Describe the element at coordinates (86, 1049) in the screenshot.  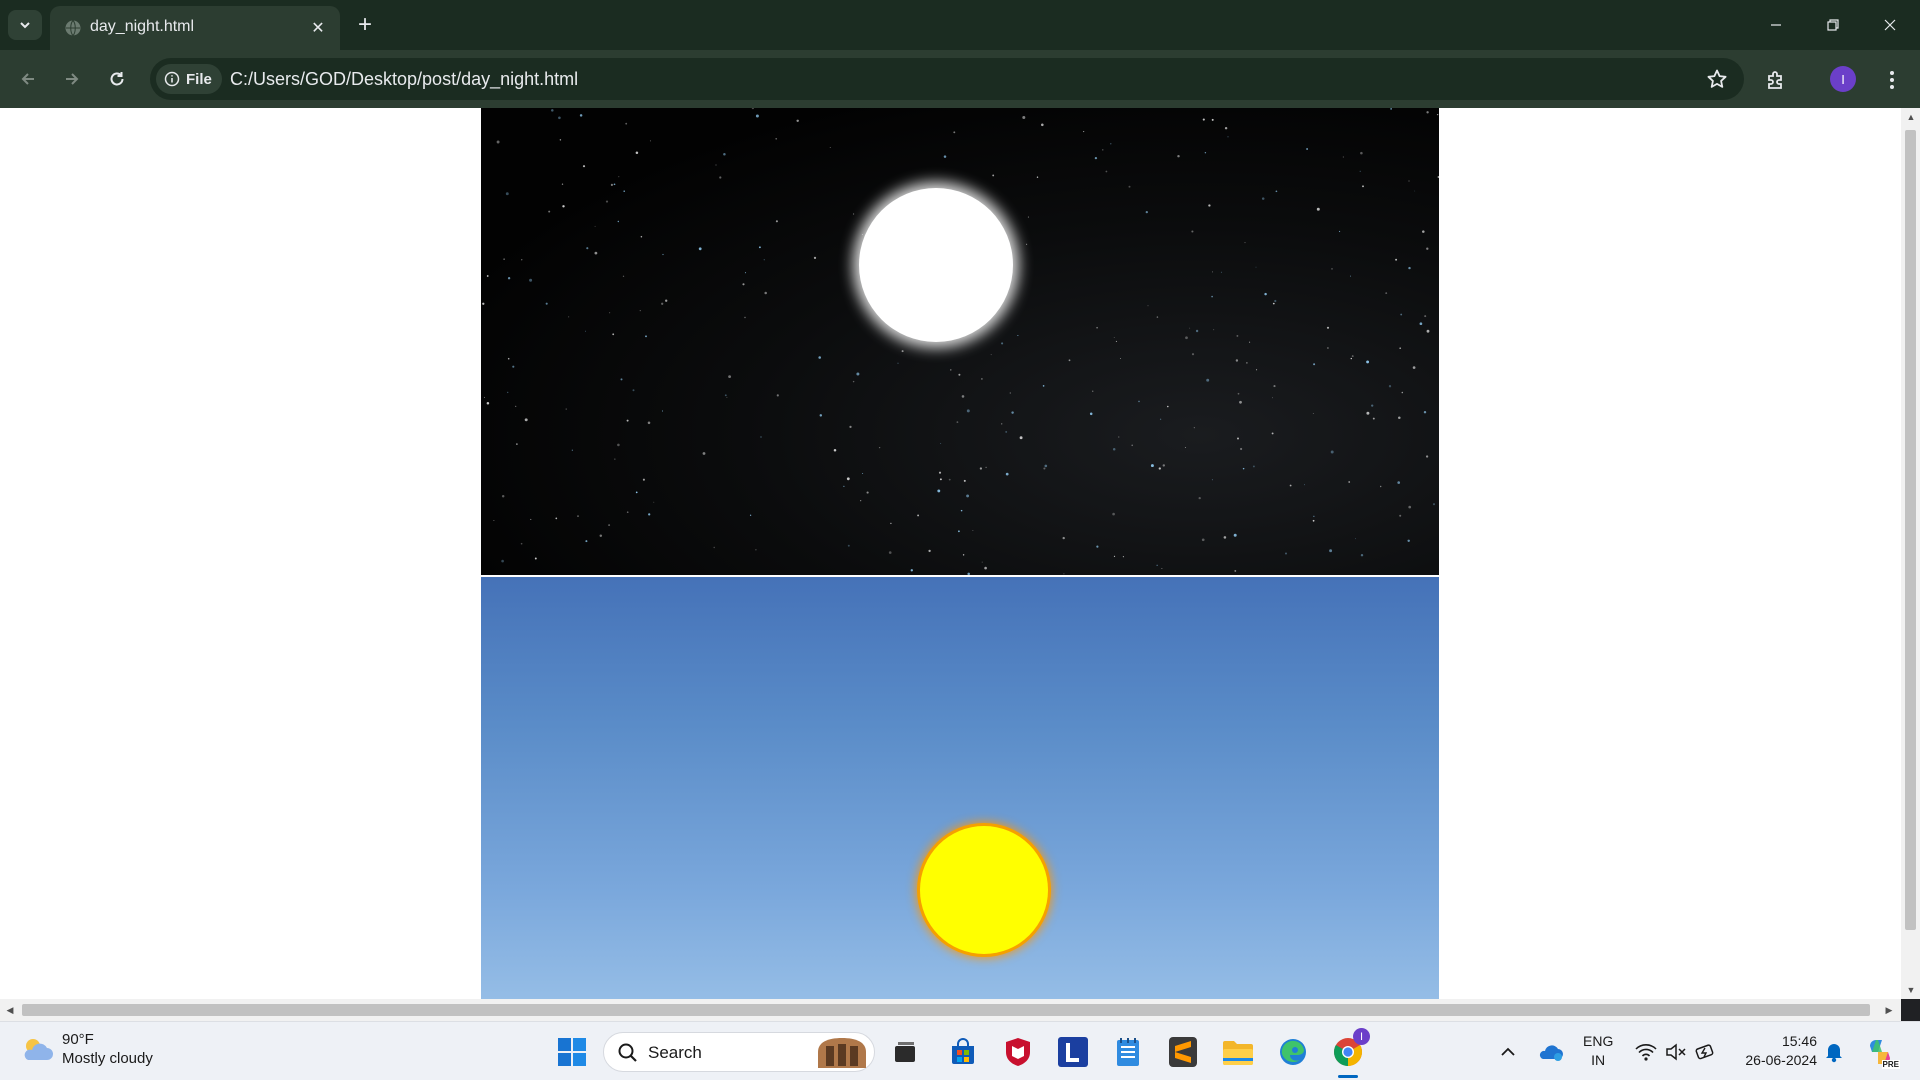
I see `weather-widget: 90°F Mostly cloudy` at that location.